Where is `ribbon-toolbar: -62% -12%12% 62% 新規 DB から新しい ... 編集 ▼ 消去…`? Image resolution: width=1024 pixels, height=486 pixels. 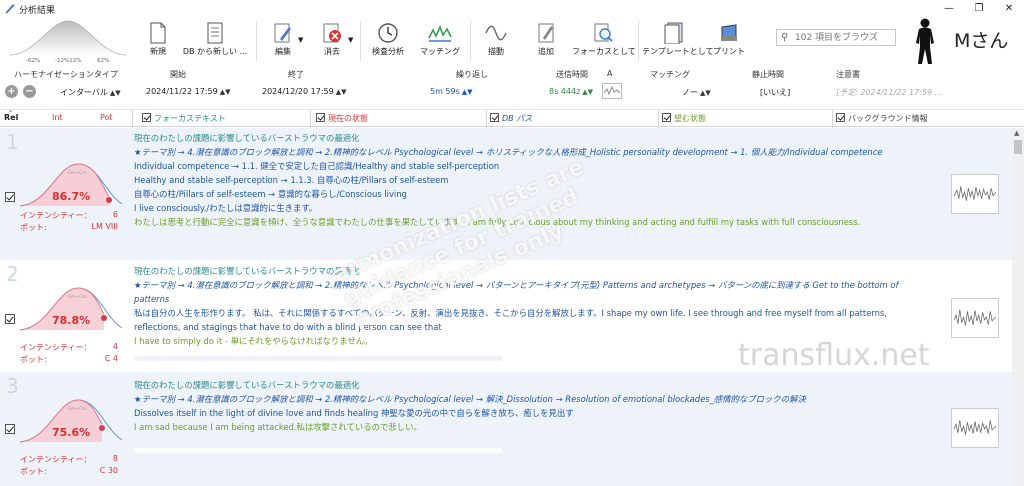
ribbon-toolbar: -62% -12%12% 62% 新規 DB から新しい ... 編集 ▼ 消去… is located at coordinates (512, 41).